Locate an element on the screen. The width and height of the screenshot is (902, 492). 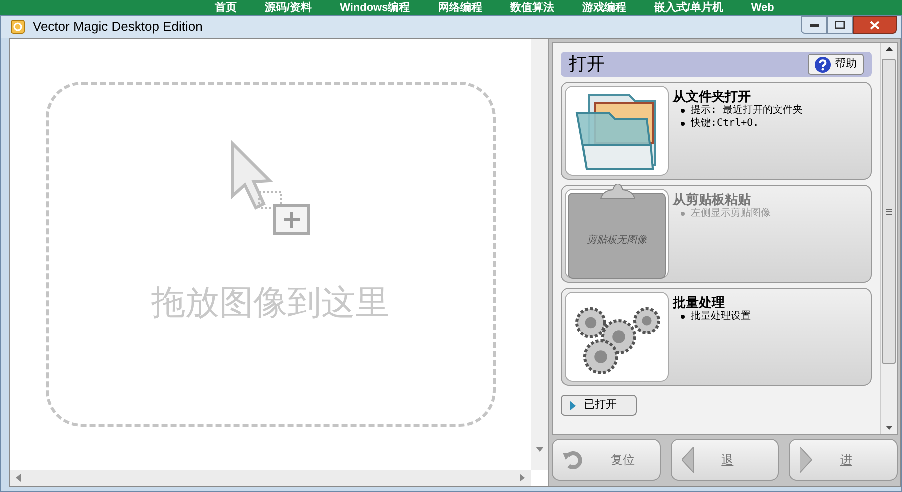
option-title: 批量处理 is located at coordinates (699, 302).